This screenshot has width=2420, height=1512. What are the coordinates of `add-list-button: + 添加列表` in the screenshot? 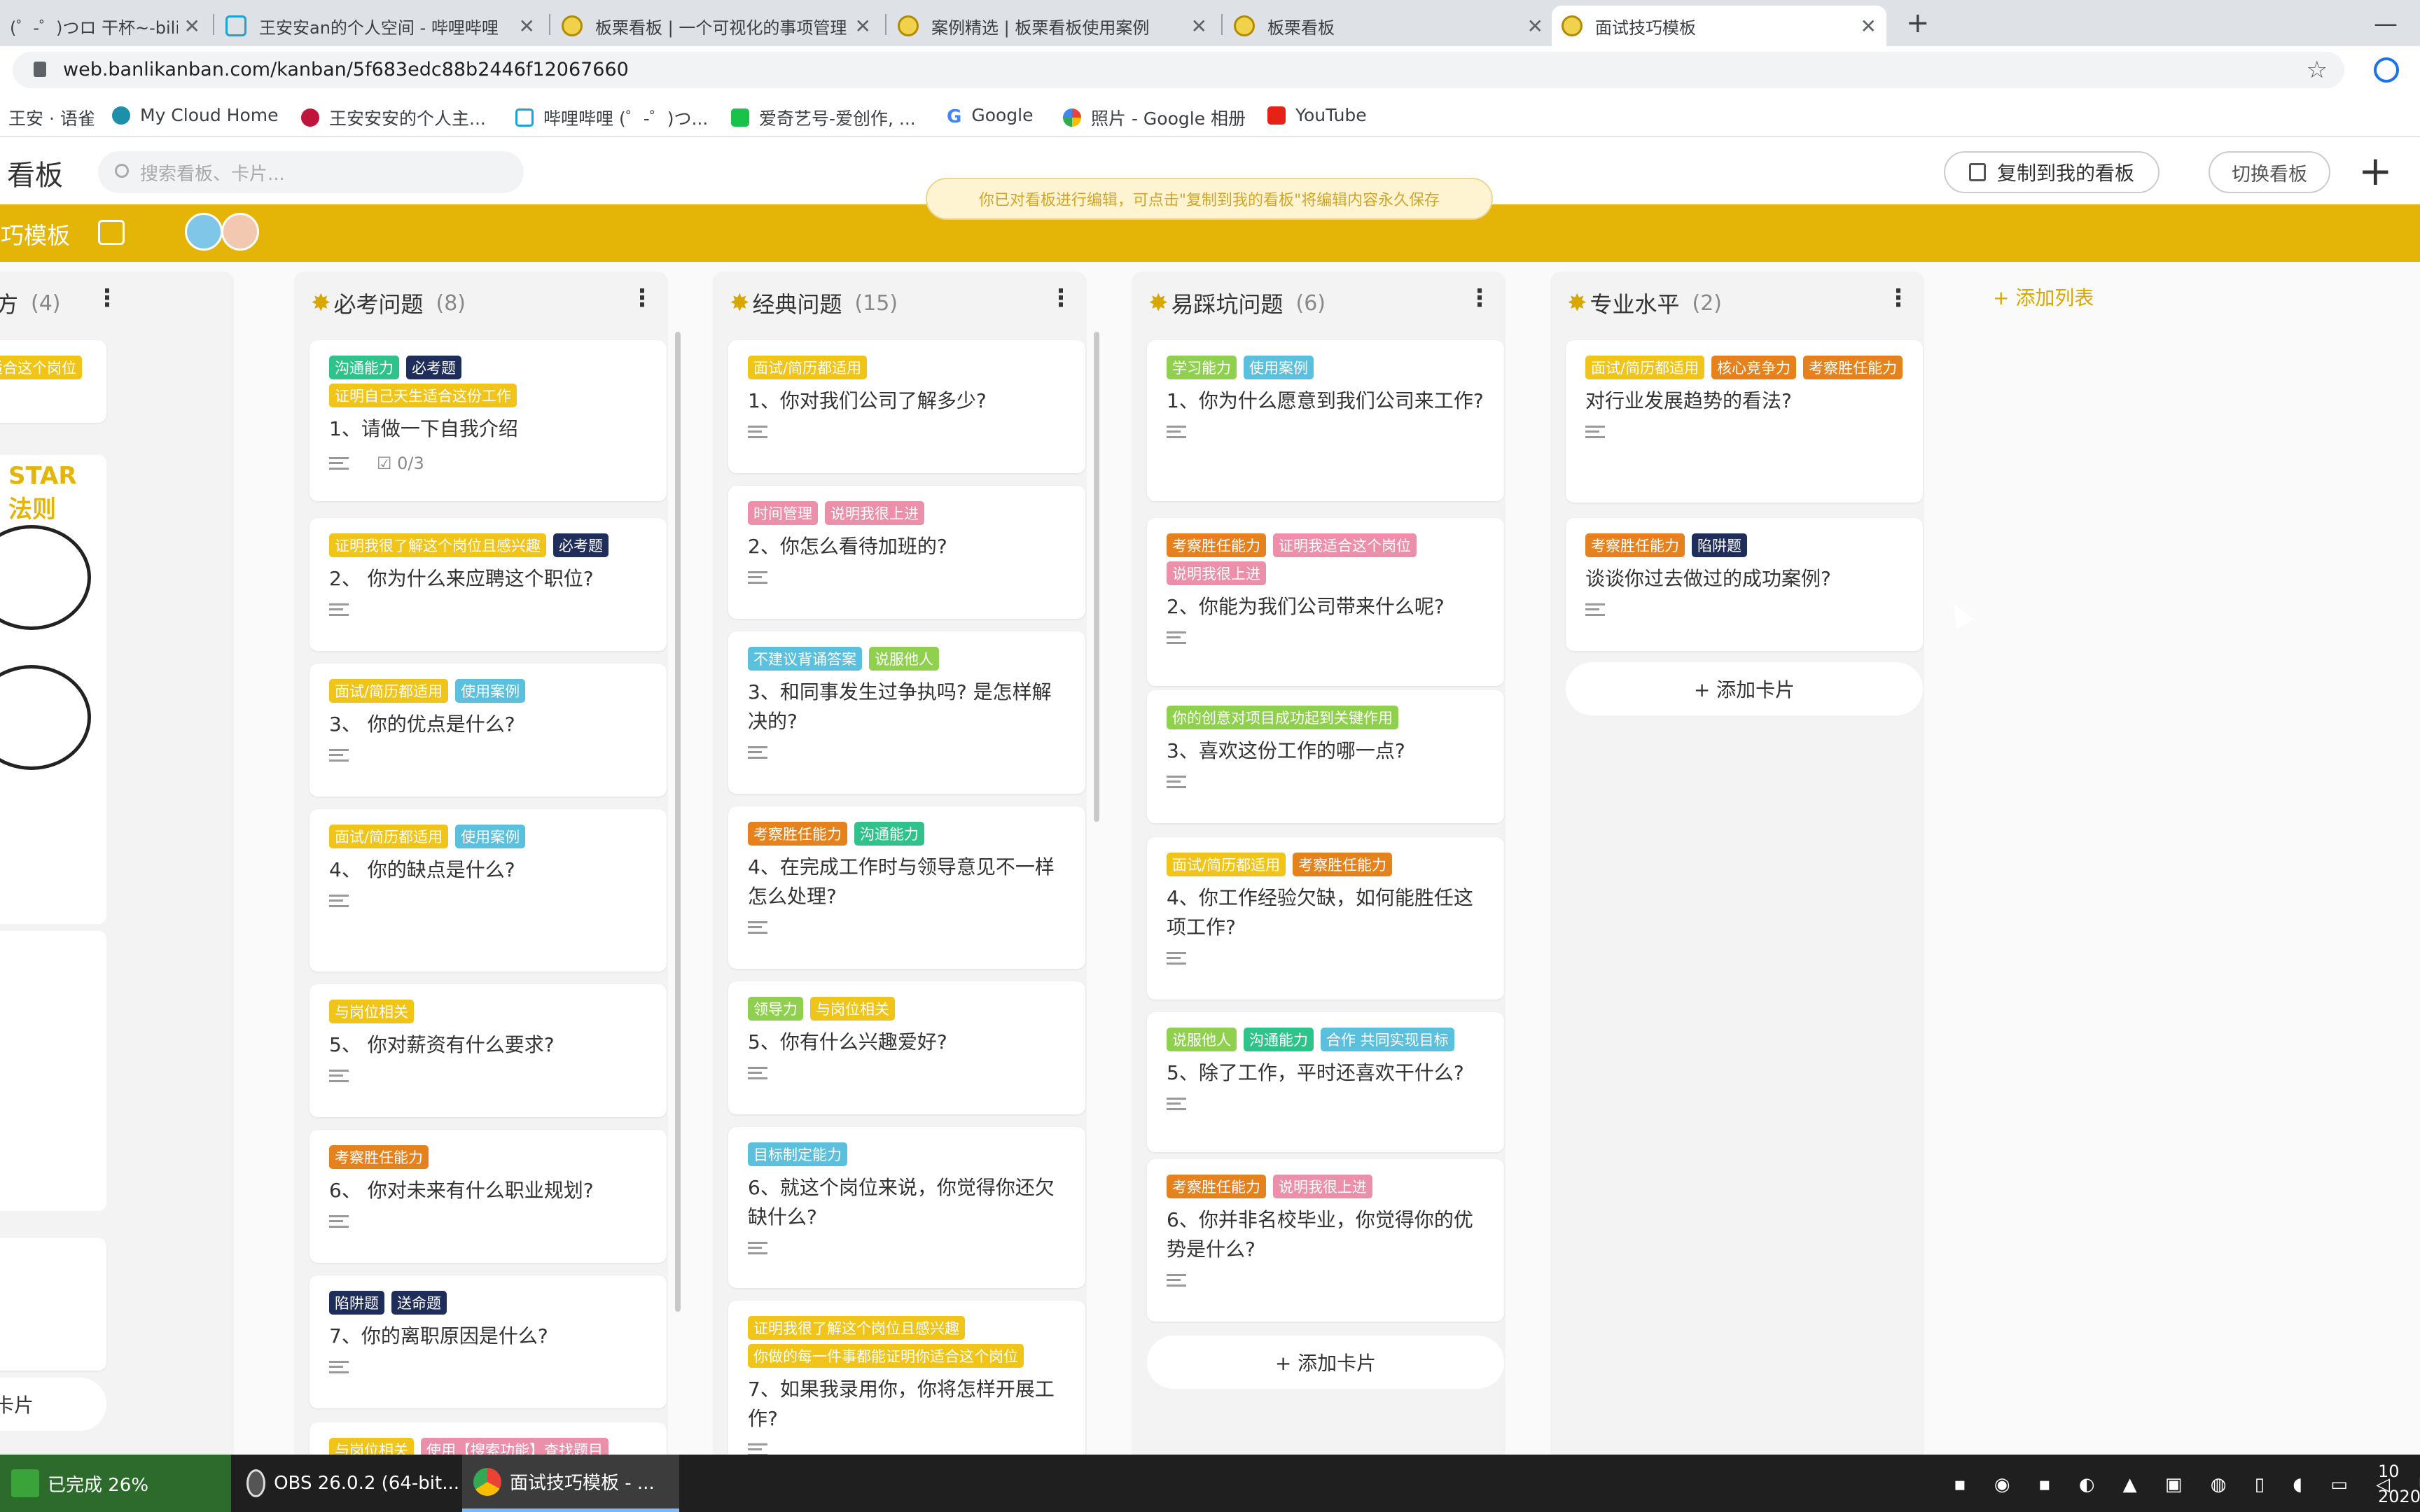 It's located at (2044, 297).